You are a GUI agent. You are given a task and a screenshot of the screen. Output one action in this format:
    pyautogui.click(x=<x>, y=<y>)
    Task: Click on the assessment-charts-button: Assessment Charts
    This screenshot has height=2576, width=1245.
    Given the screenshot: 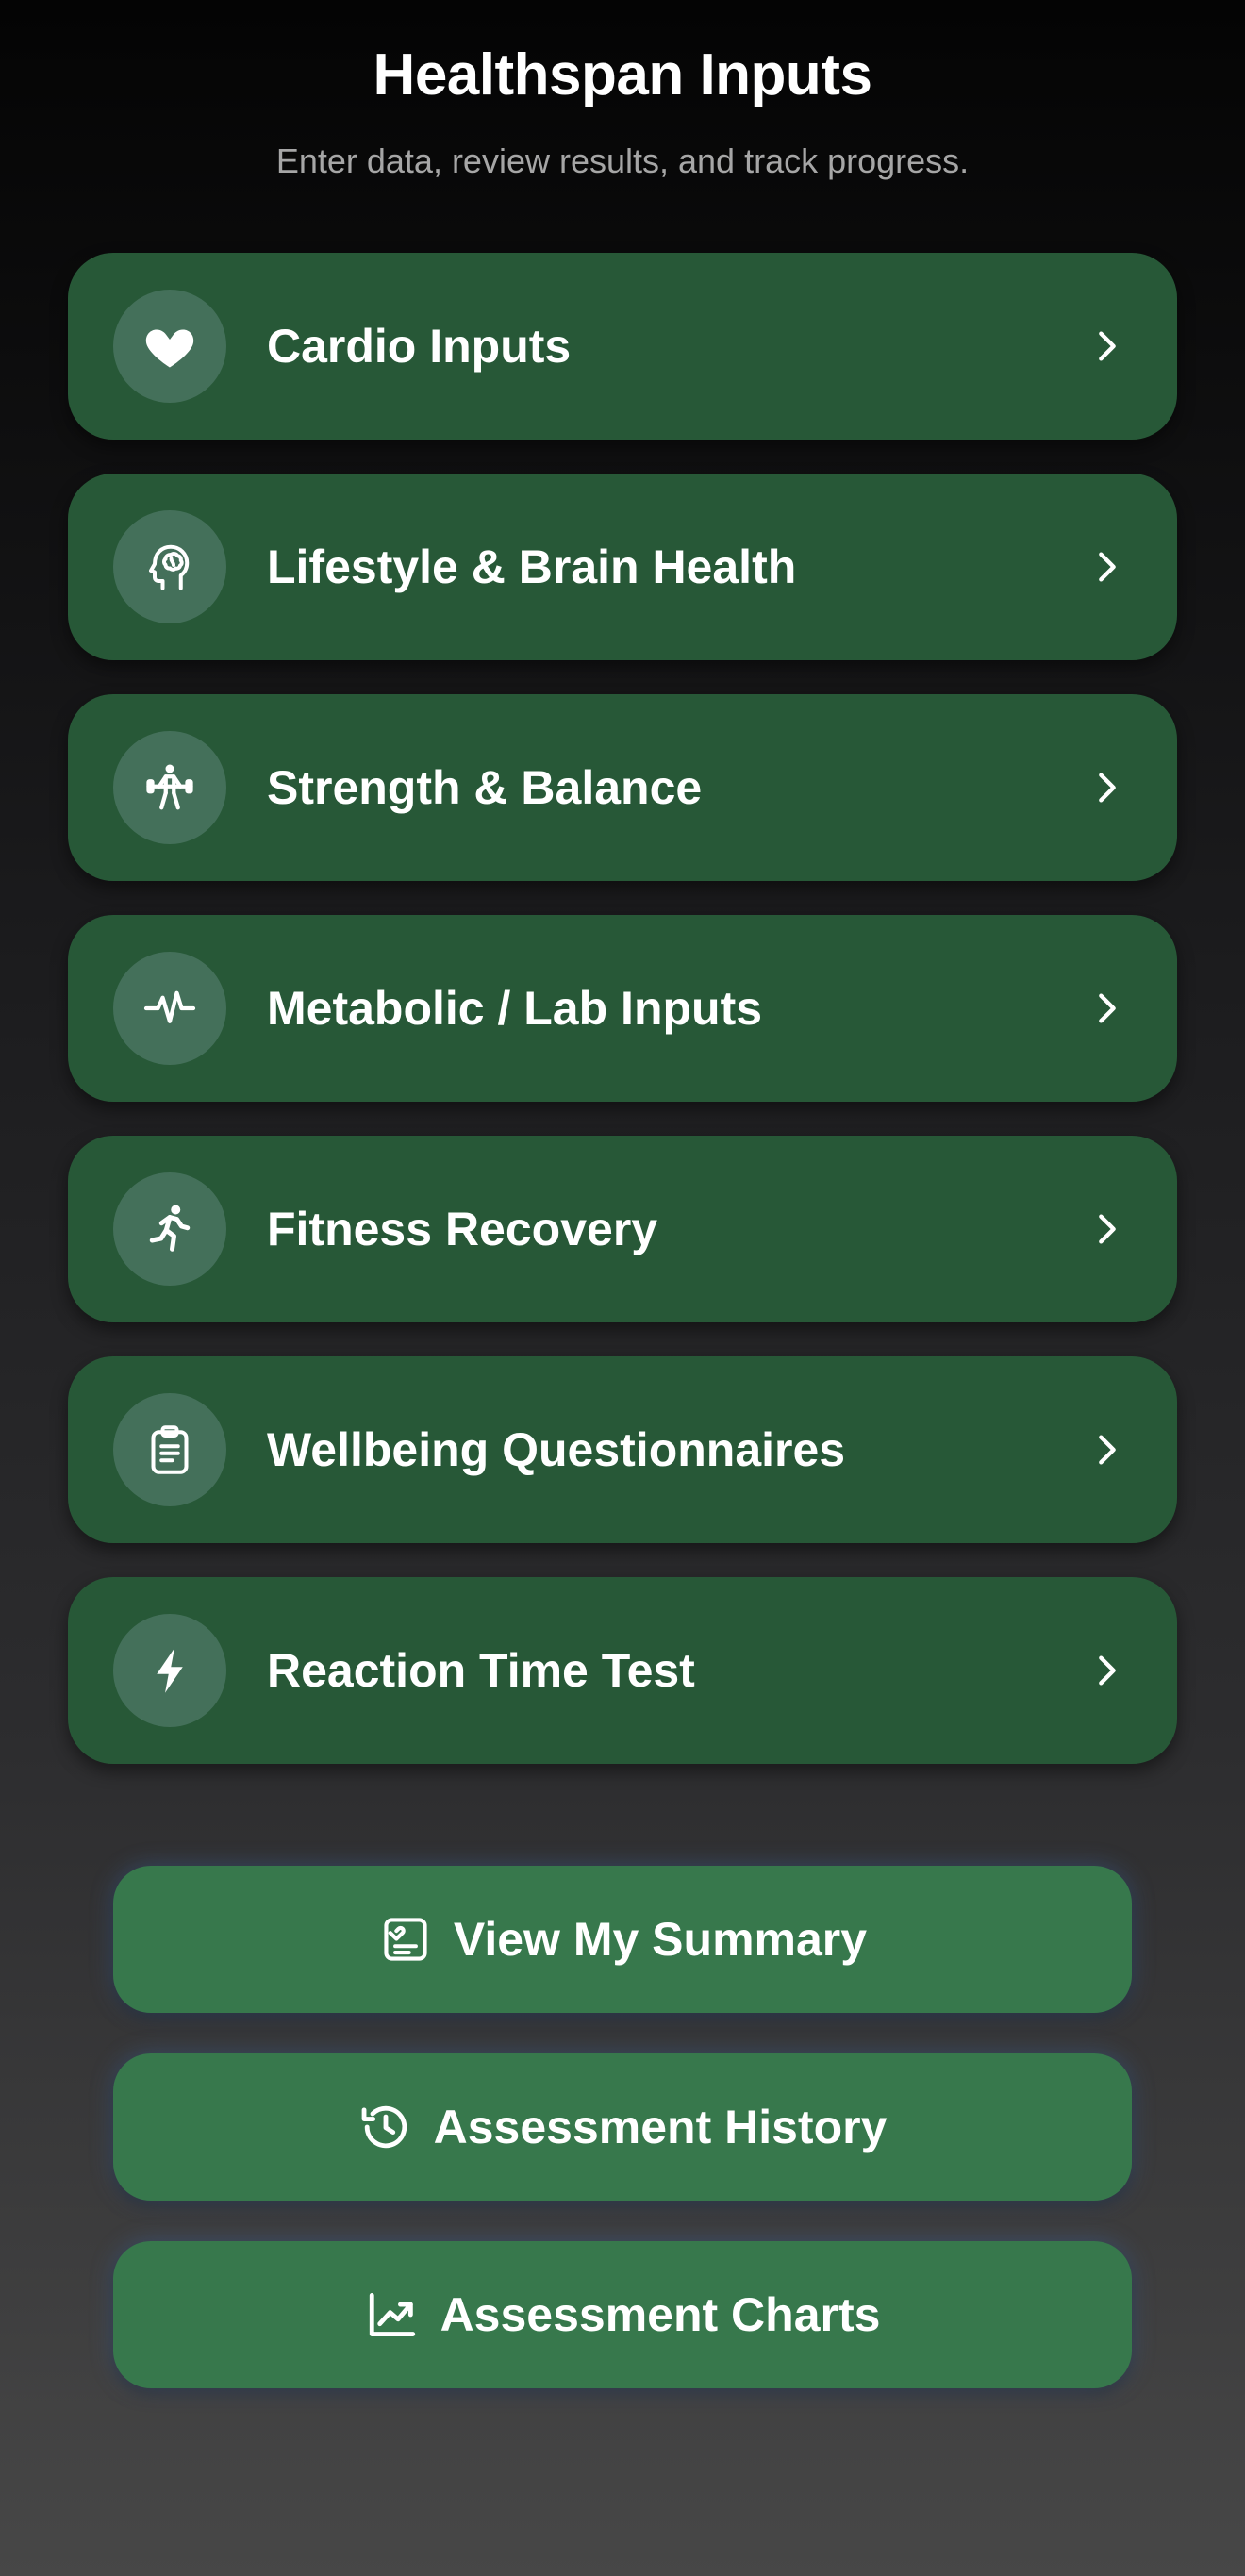 What is the action you would take?
    pyautogui.click(x=622, y=2314)
    